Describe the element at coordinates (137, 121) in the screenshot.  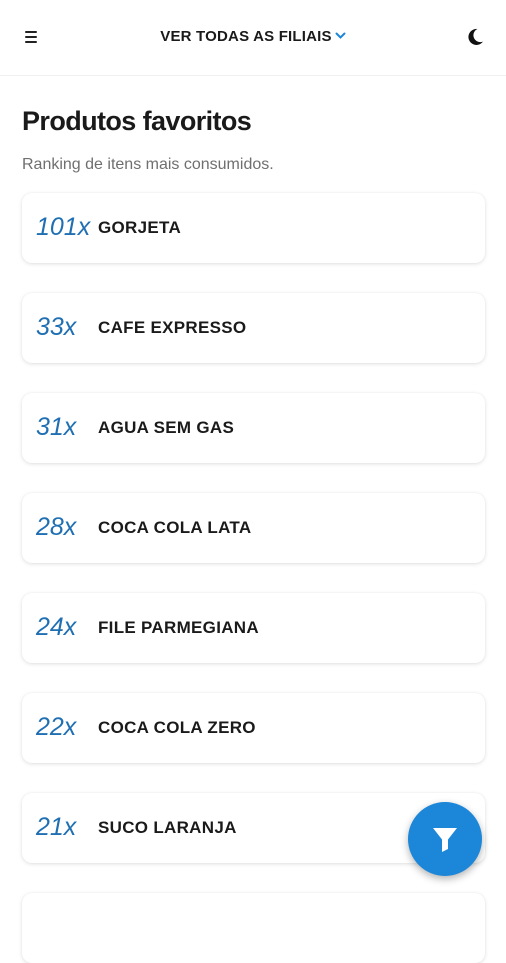
I see `page-title: Produtos favoritos` at that location.